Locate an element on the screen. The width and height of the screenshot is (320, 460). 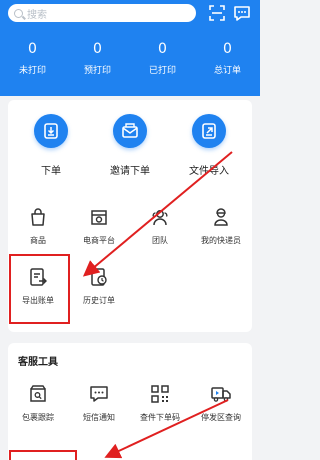
history-order-icon is located at coordinates (99, 277).